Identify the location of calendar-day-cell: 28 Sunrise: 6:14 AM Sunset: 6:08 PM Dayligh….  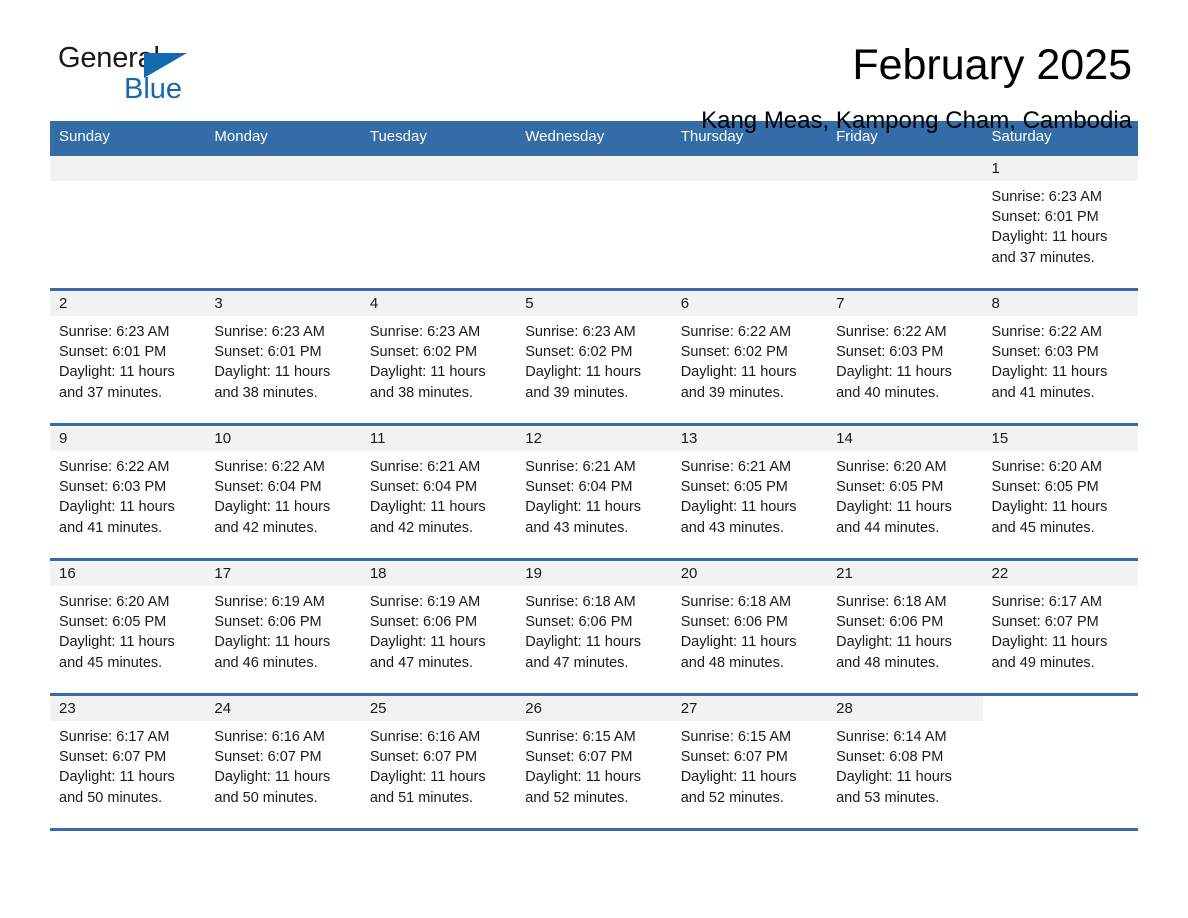
(905, 762).